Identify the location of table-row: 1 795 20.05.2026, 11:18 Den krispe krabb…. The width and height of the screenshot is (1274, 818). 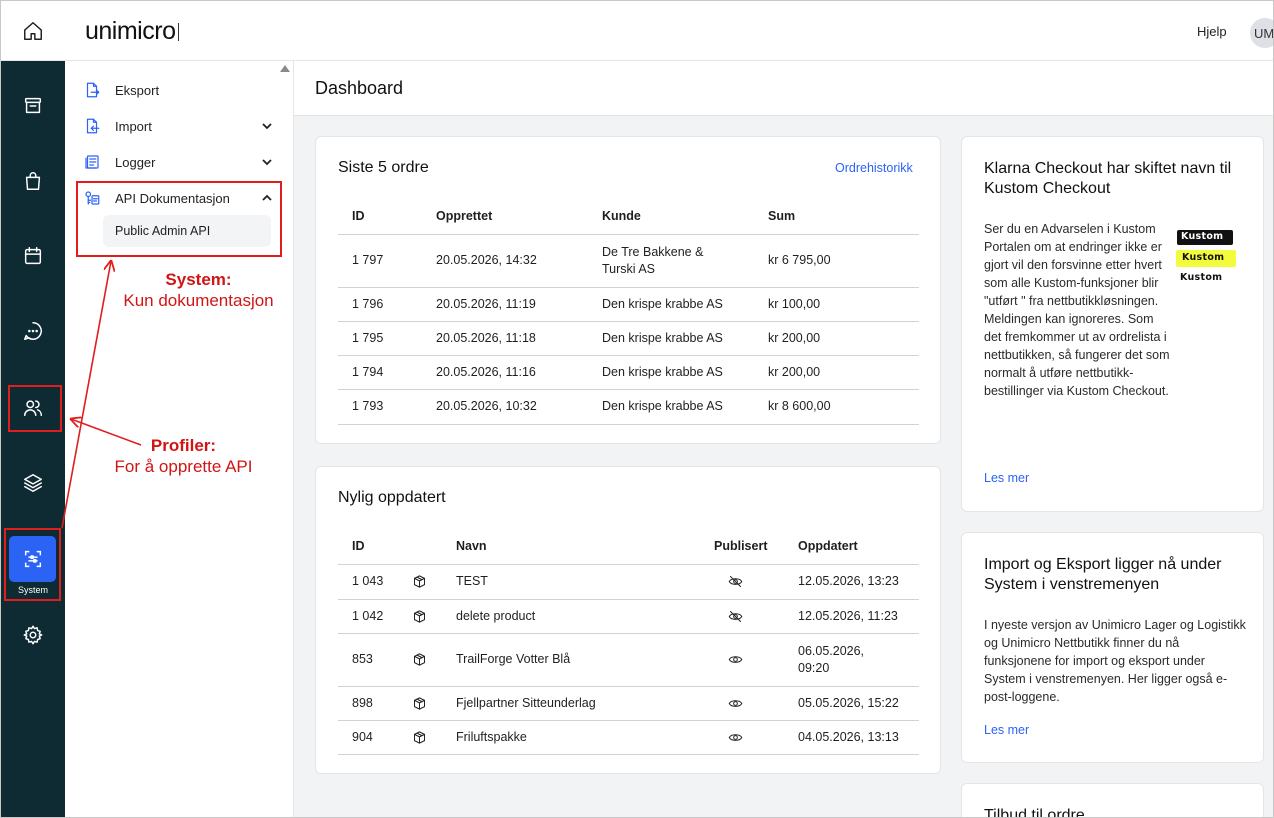
(628, 338).